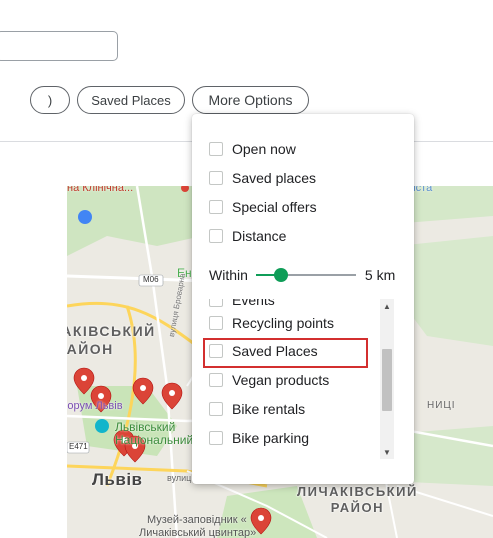 This screenshot has height=538, width=493. I want to click on search-input, so click(59, 46).